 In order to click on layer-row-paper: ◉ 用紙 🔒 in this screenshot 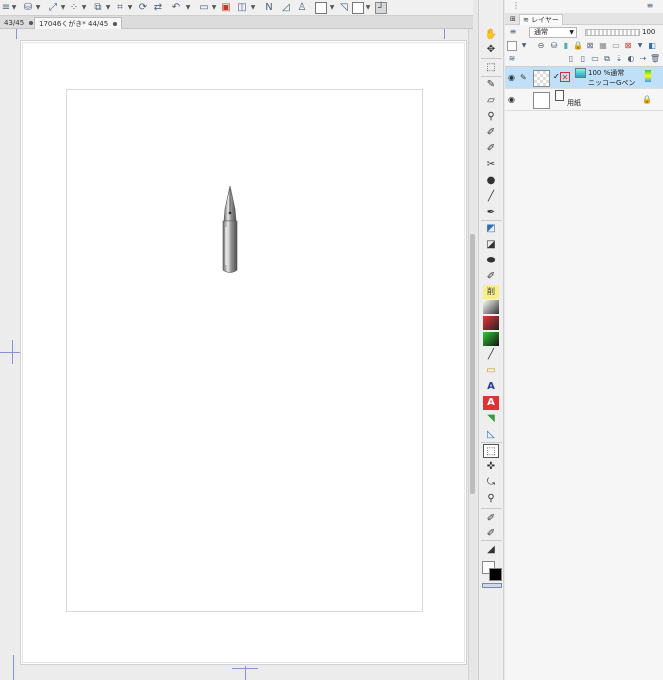, I will do `click(584, 100)`.